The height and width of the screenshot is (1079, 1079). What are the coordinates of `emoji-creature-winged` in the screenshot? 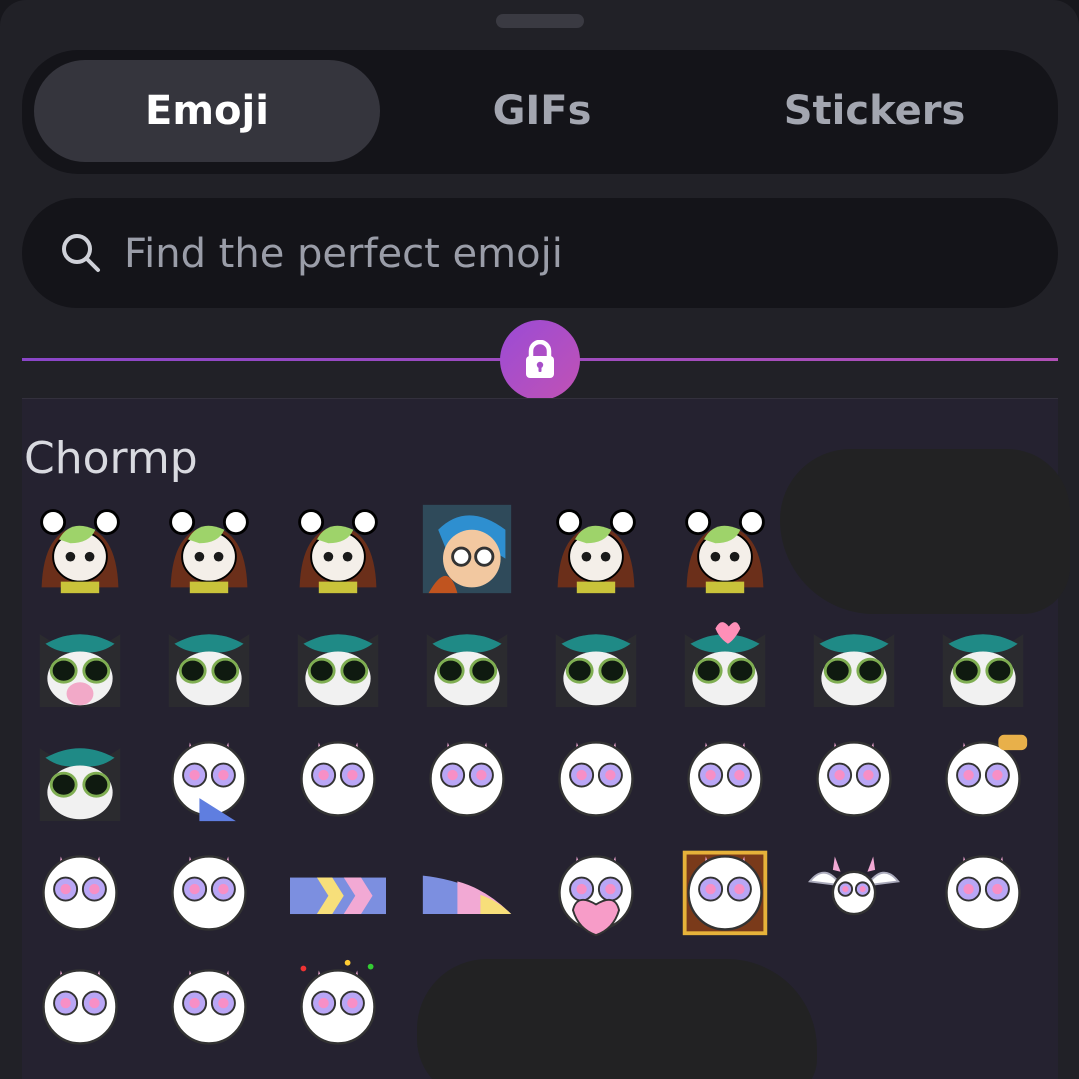 It's located at (854, 891).